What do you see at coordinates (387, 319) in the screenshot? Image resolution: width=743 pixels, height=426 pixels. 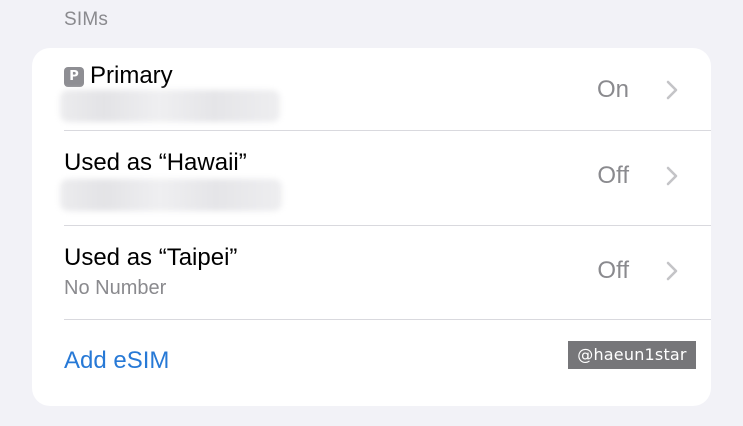 I see `divider` at bounding box center [387, 319].